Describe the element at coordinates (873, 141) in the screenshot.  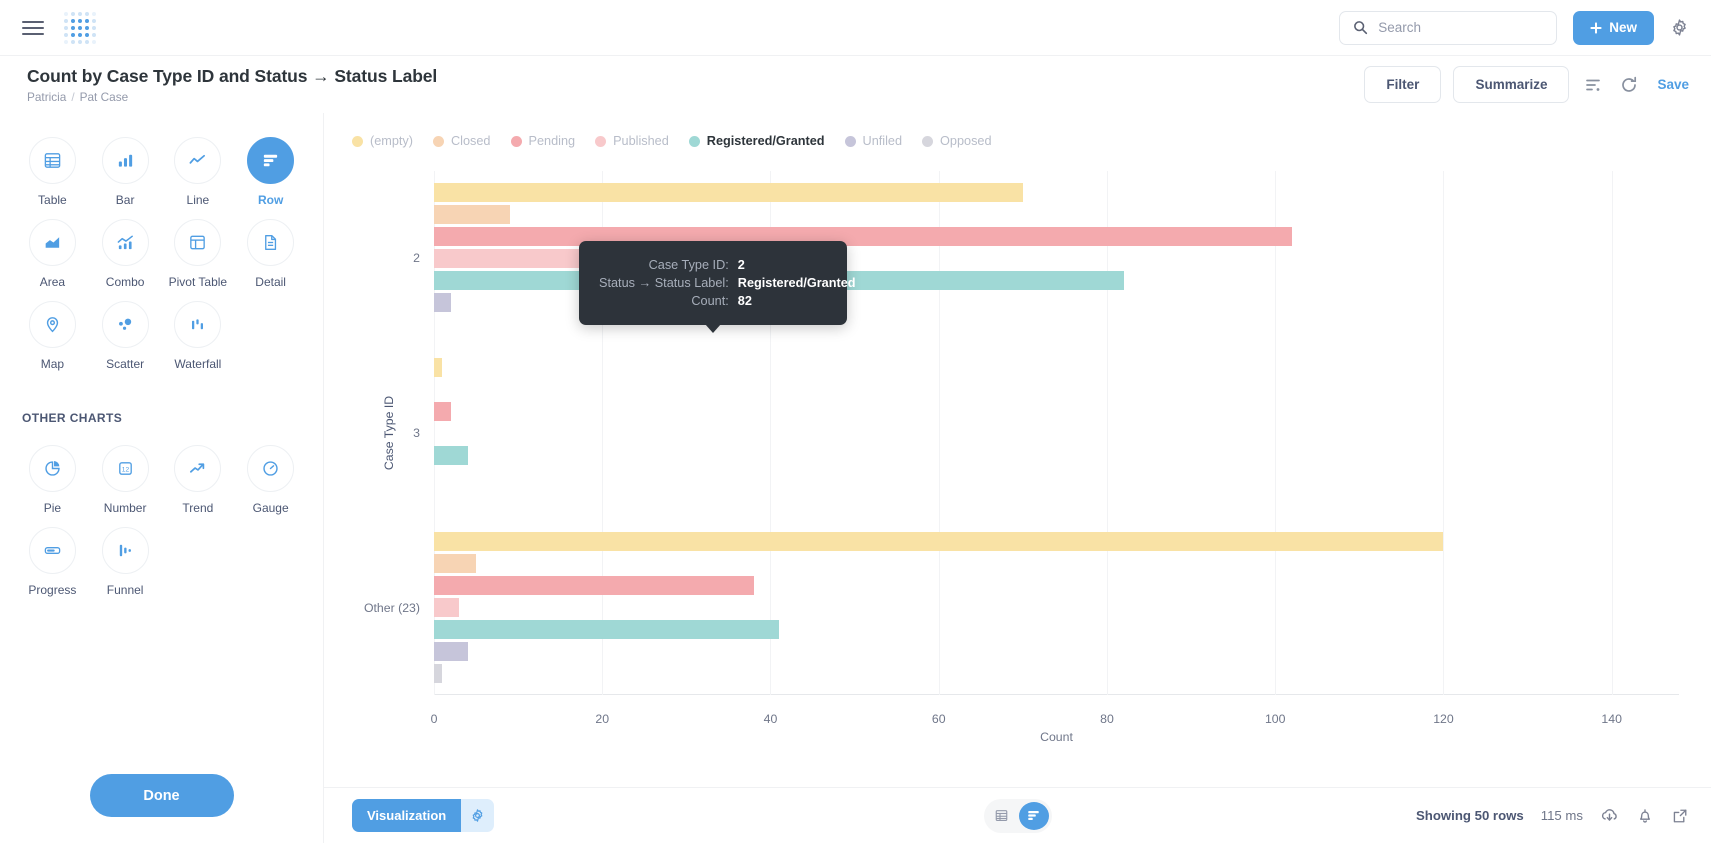
I see `legend-item: Unfiled` at that location.